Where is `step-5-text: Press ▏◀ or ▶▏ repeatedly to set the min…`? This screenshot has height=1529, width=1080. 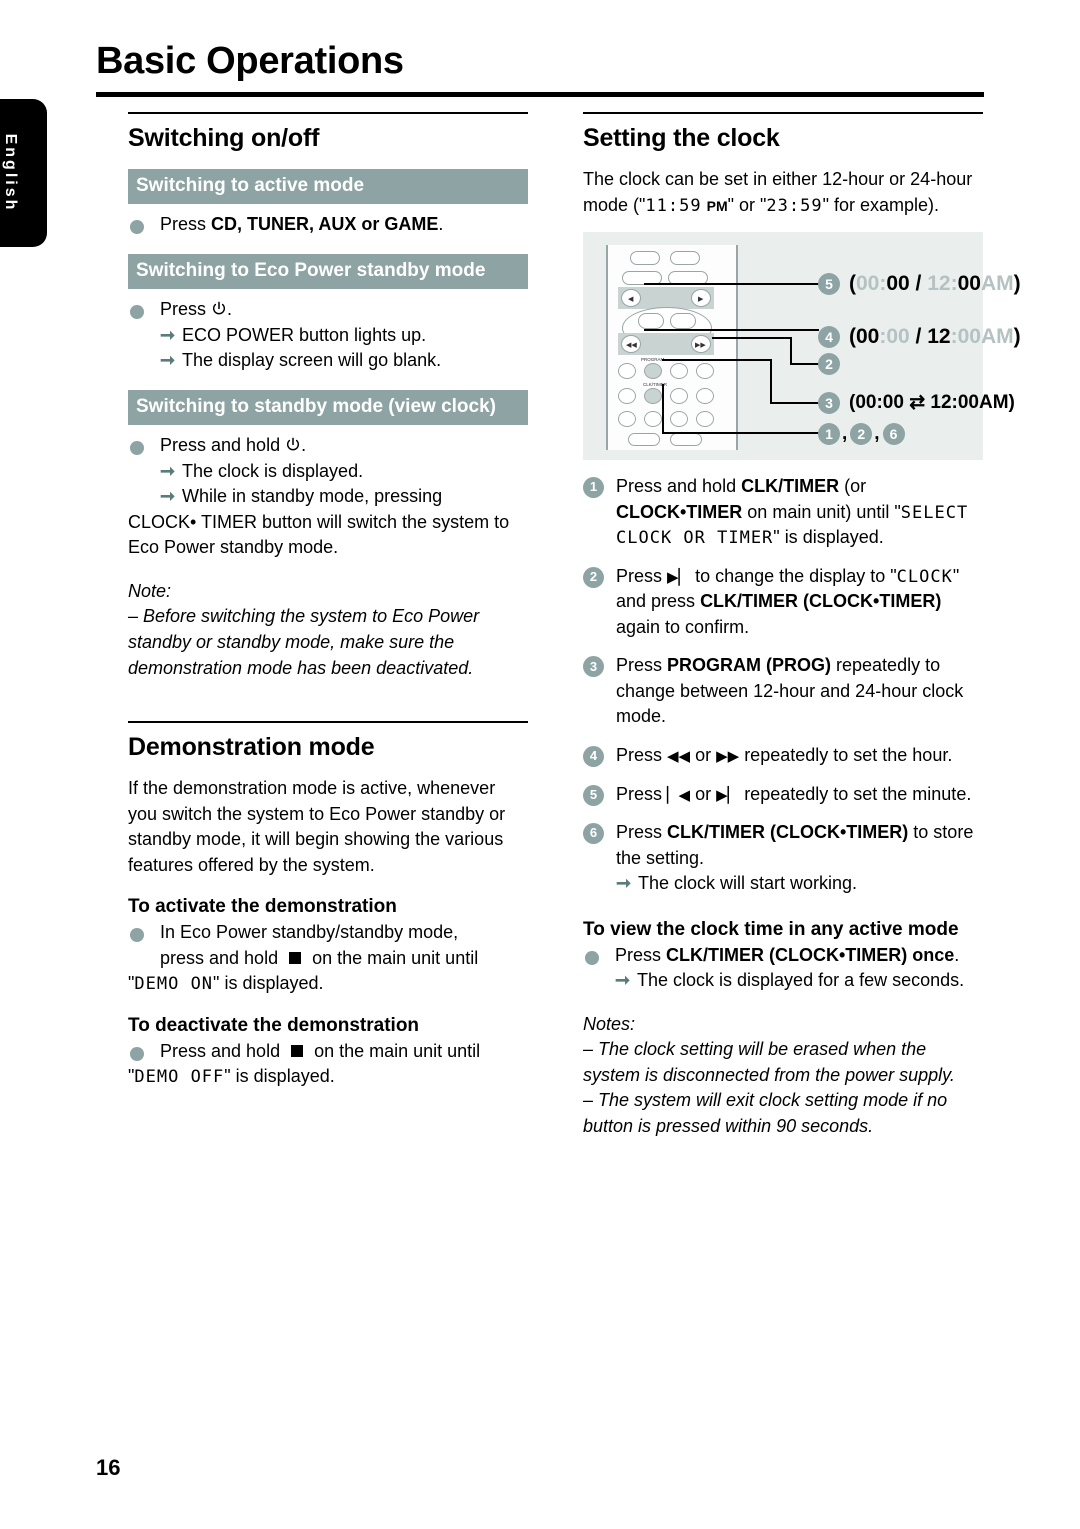 step-5-text: Press ▏◀ or ▶▏ repeatedly to set the min… is located at coordinates (794, 793).